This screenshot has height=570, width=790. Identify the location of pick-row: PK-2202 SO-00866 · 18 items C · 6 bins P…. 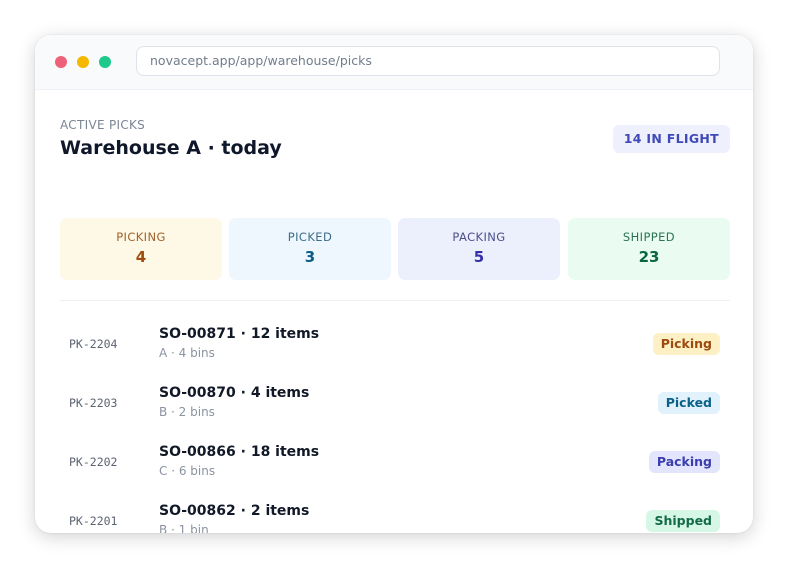
(395, 463).